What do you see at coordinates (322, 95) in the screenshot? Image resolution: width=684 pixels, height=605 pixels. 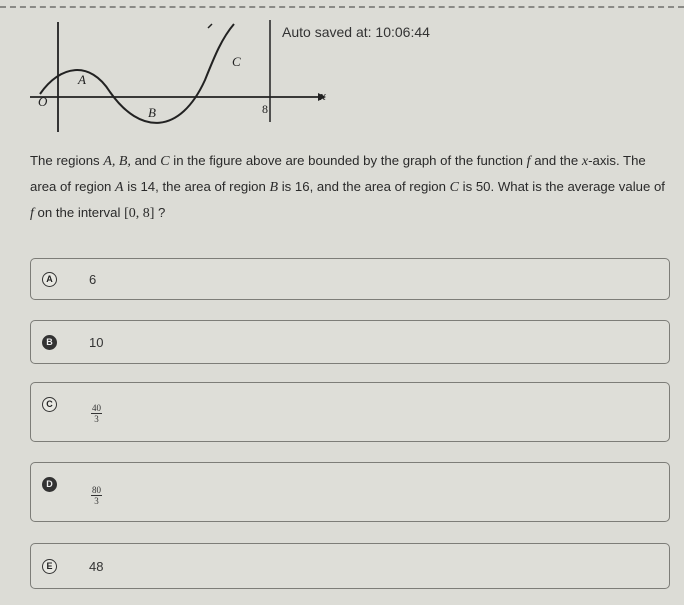 I see `x-axis-label: x` at bounding box center [322, 95].